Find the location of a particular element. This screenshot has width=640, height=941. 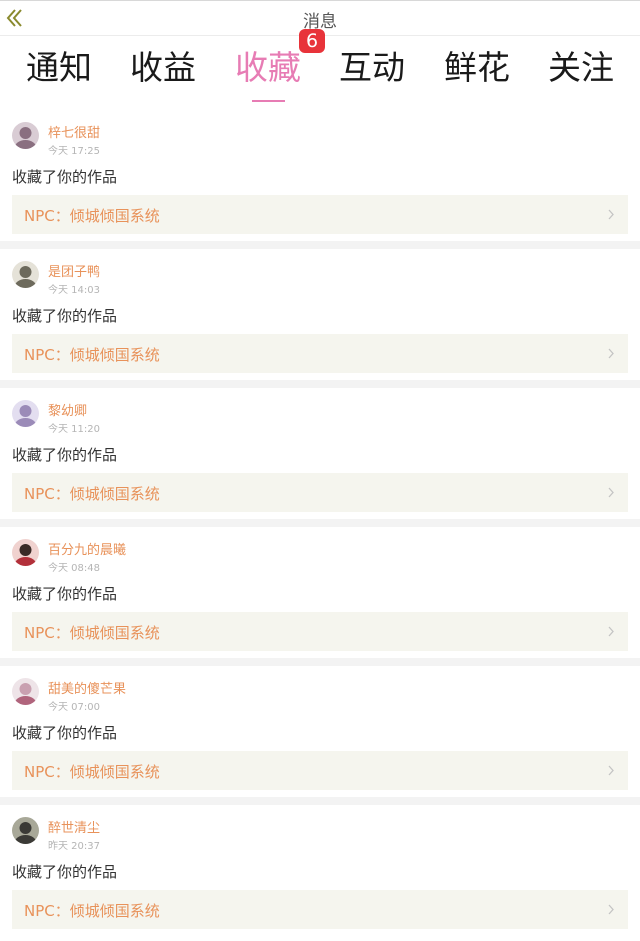

username: 梓七很甜 is located at coordinates (74, 131).